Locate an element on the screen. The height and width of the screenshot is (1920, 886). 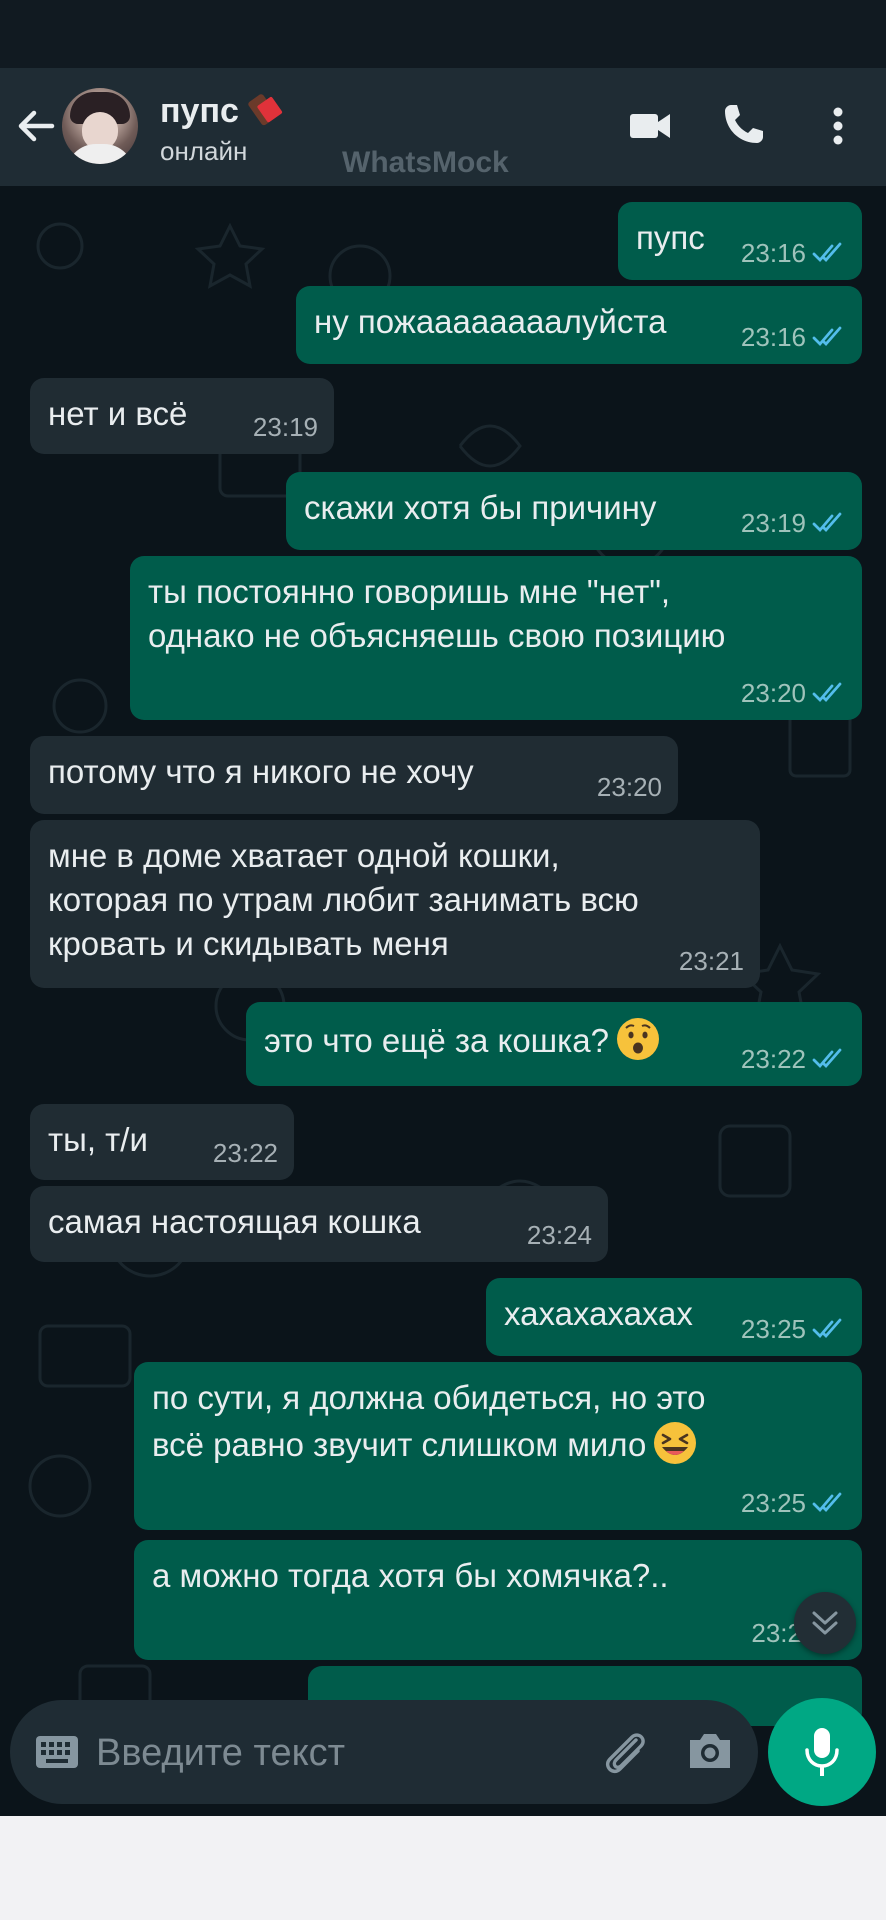
message-bubble-outgoing: это что ещё за кошка? 23:22 is located at coordinates (554, 1044).